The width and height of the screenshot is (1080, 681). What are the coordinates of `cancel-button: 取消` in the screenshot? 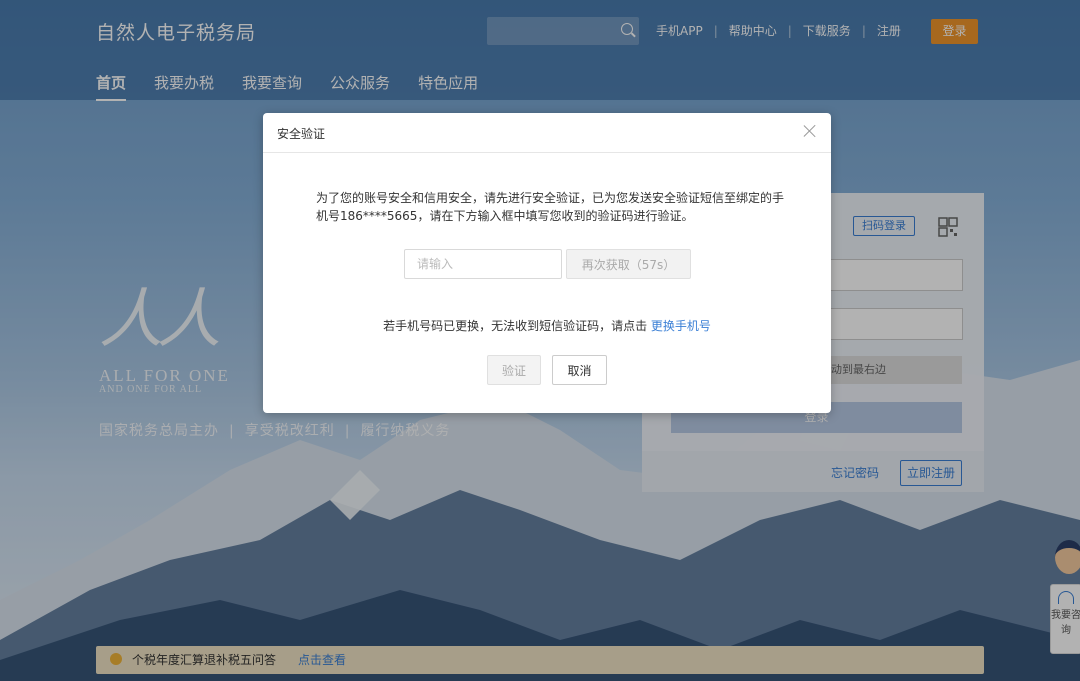 It's located at (579, 370).